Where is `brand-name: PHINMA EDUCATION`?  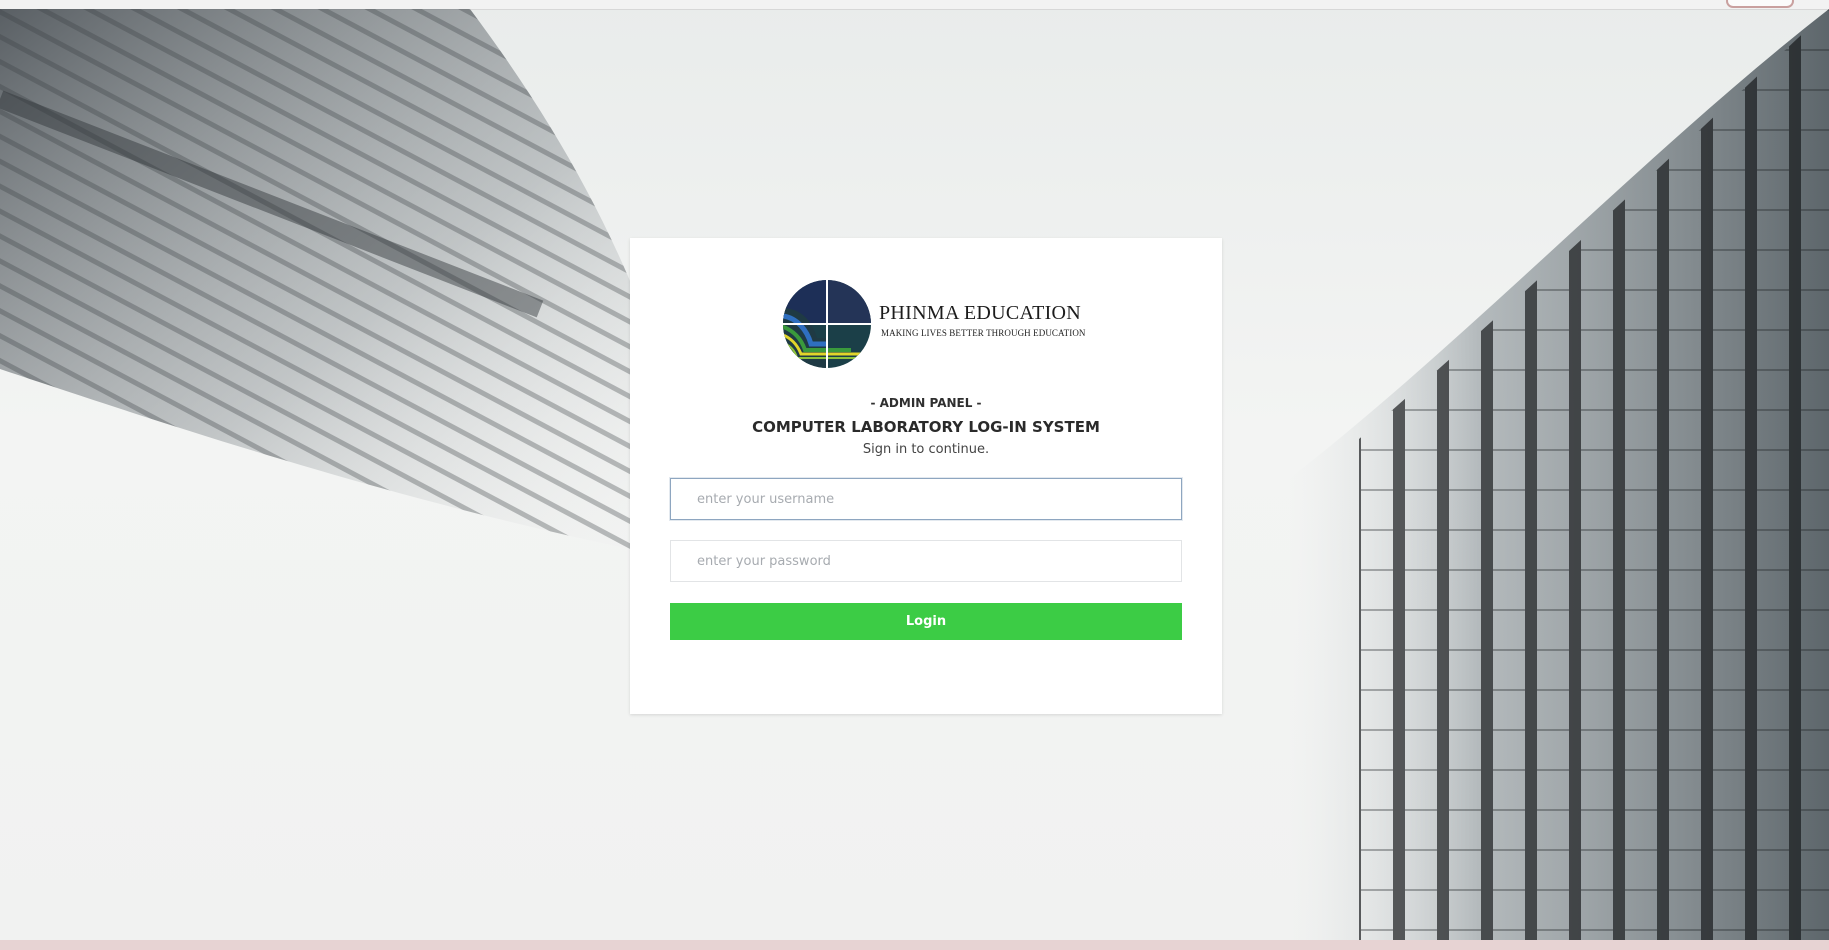 brand-name: PHINMA EDUCATION is located at coordinates (980, 313).